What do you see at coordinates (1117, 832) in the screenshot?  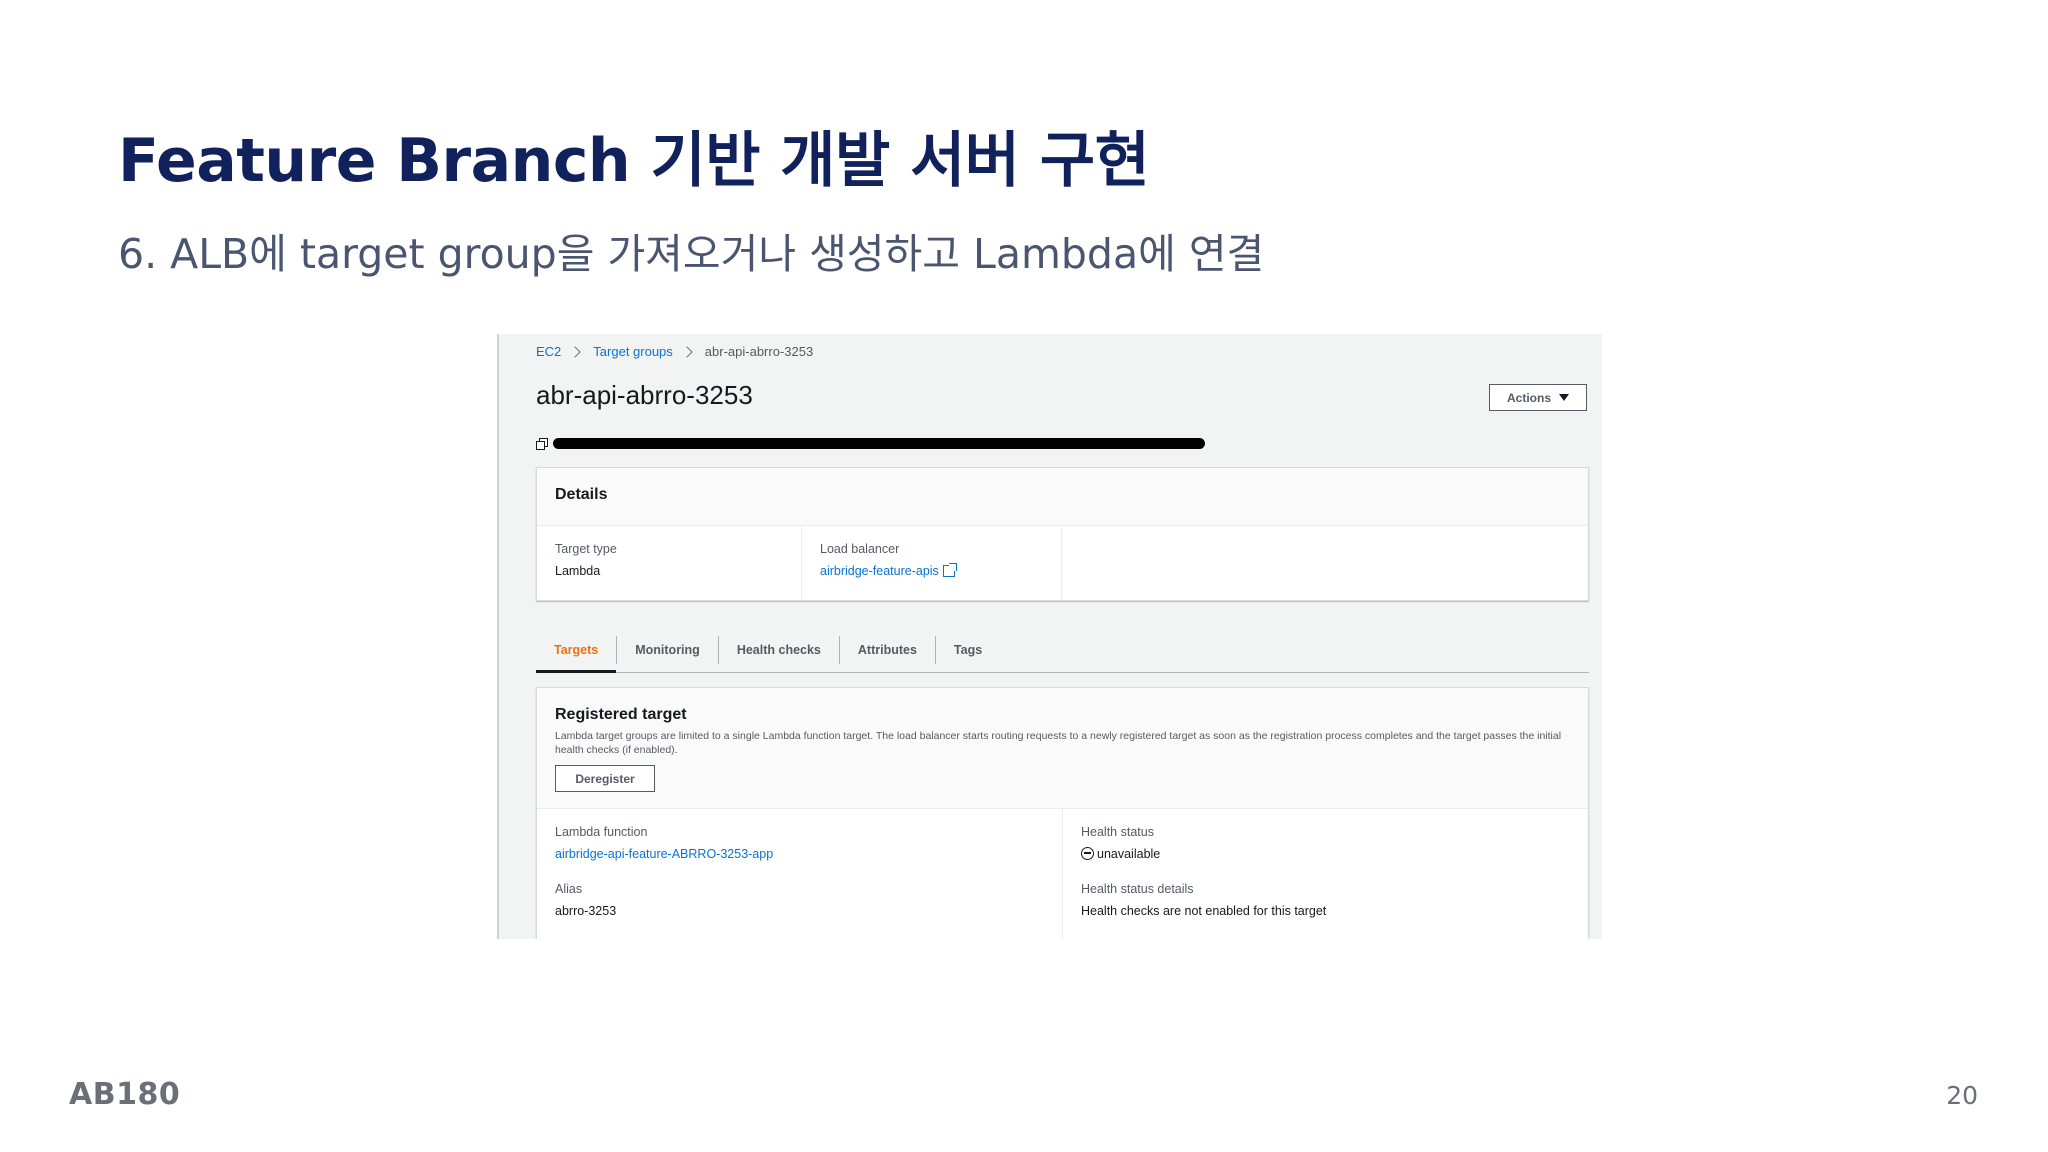 I see `health-status-label: Health status` at bounding box center [1117, 832].